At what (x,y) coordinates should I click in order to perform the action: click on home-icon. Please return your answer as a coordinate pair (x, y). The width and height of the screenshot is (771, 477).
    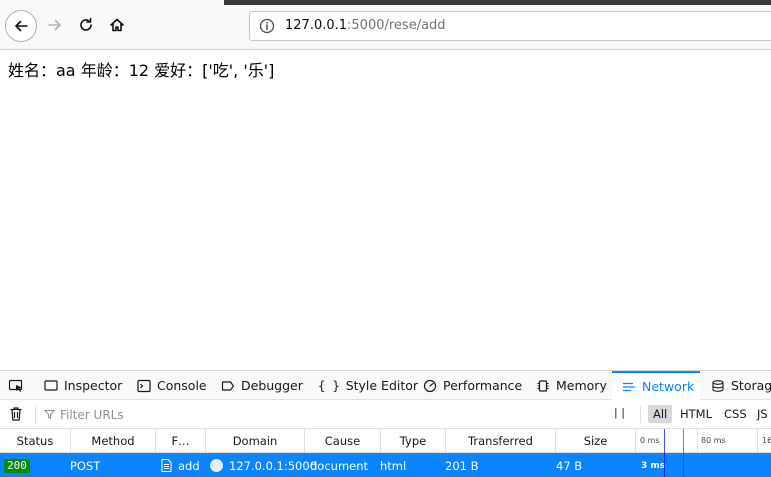
    Looking at the image, I should click on (117, 25).